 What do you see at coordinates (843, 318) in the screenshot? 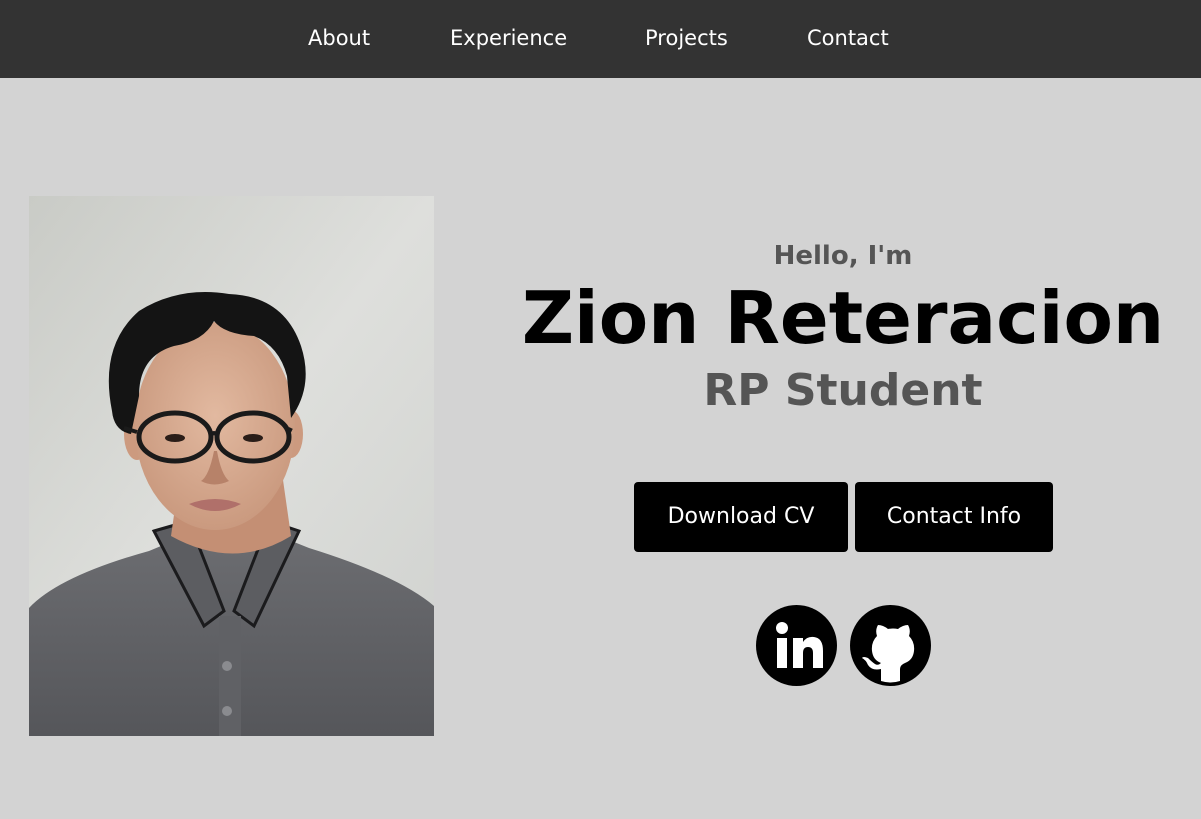
I see `hero-name: Zion Reteracion` at bounding box center [843, 318].